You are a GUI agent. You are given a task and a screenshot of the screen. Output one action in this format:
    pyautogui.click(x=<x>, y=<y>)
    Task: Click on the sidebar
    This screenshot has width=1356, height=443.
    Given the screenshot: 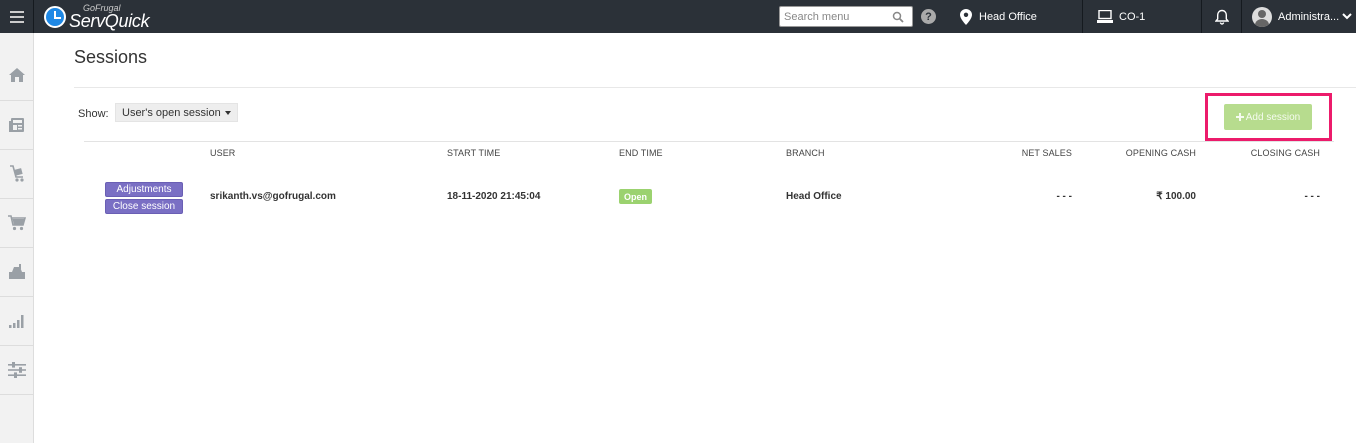 What is the action you would take?
    pyautogui.click(x=17, y=238)
    